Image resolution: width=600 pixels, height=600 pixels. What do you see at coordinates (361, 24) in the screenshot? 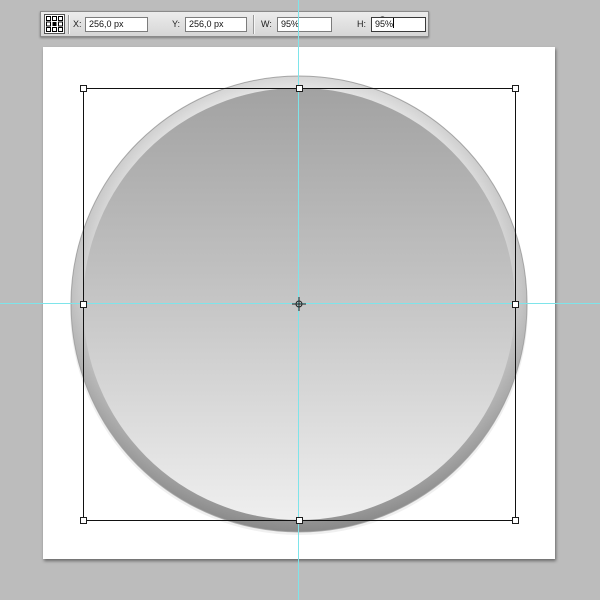
I see `h-label: H:` at bounding box center [361, 24].